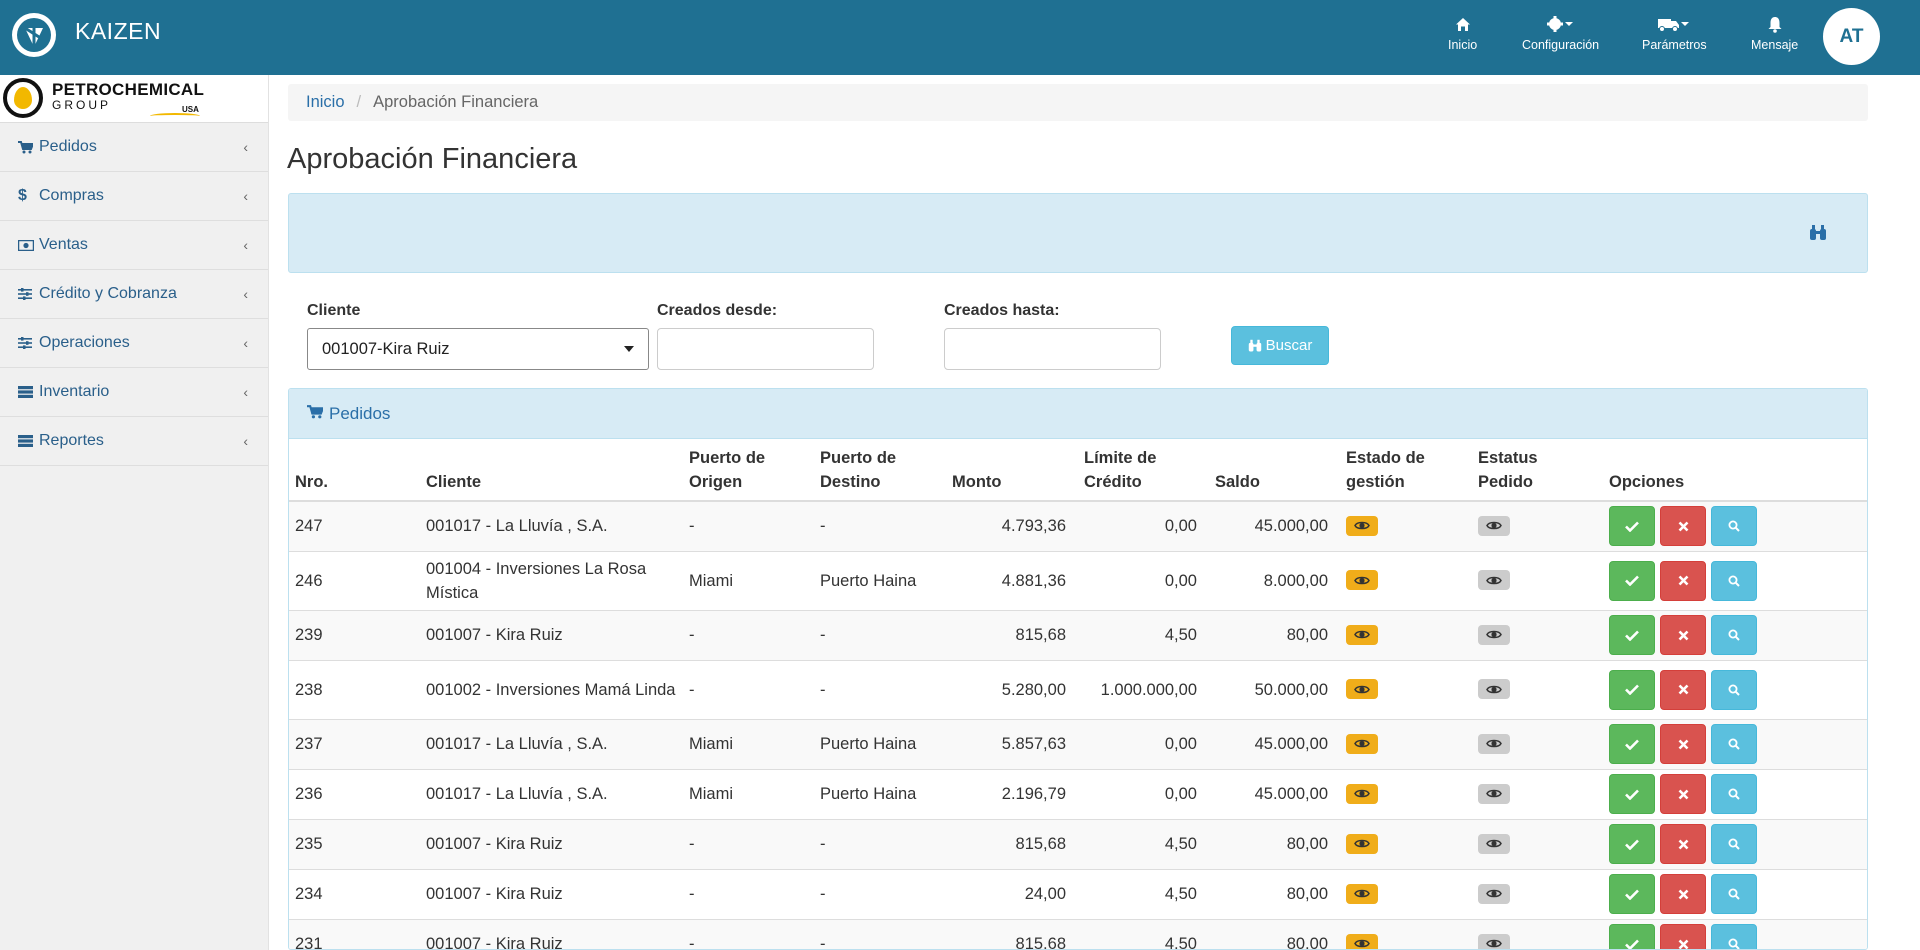  What do you see at coordinates (1909, 512) in the screenshot?
I see `page-scrollbar` at bounding box center [1909, 512].